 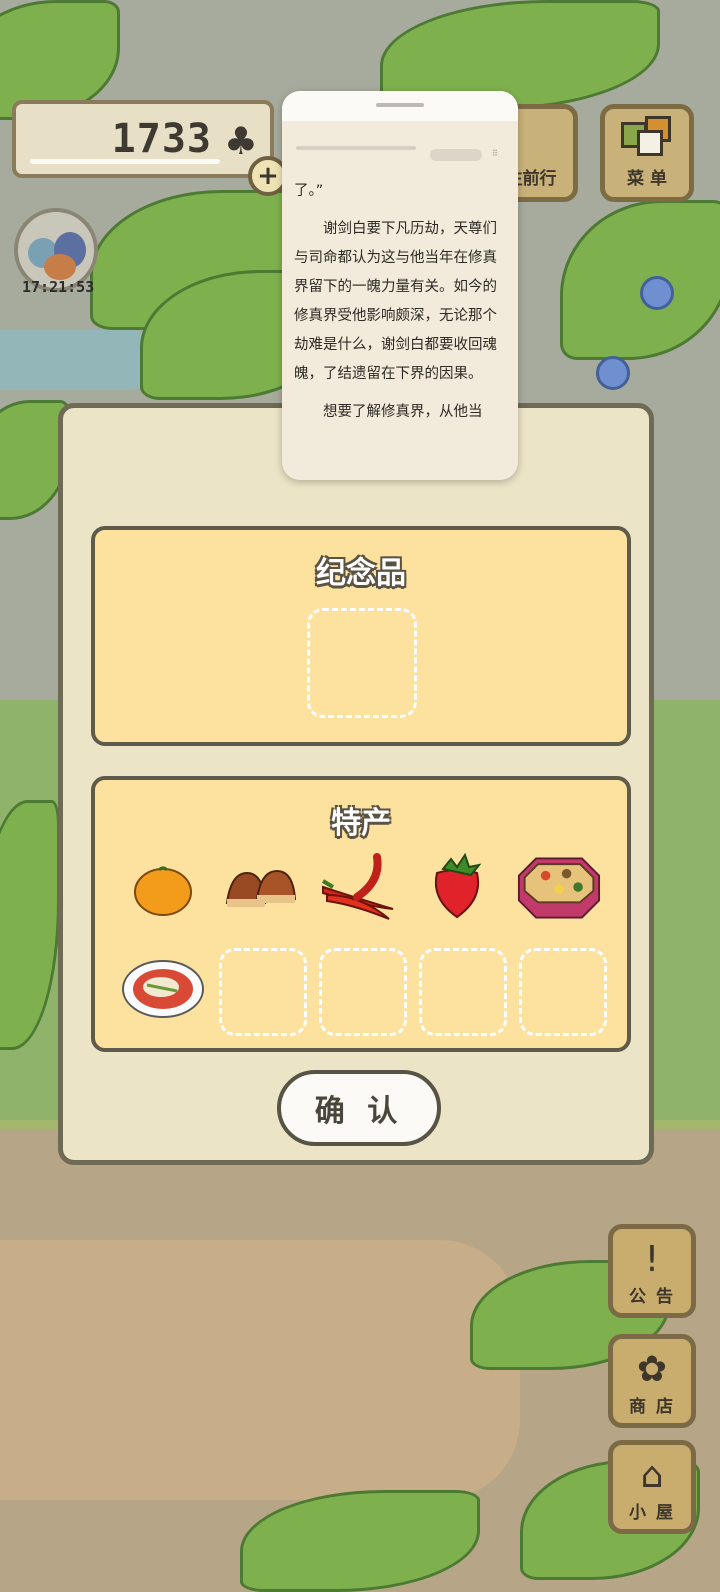 I want to click on drag-handle, so click(x=400, y=105).